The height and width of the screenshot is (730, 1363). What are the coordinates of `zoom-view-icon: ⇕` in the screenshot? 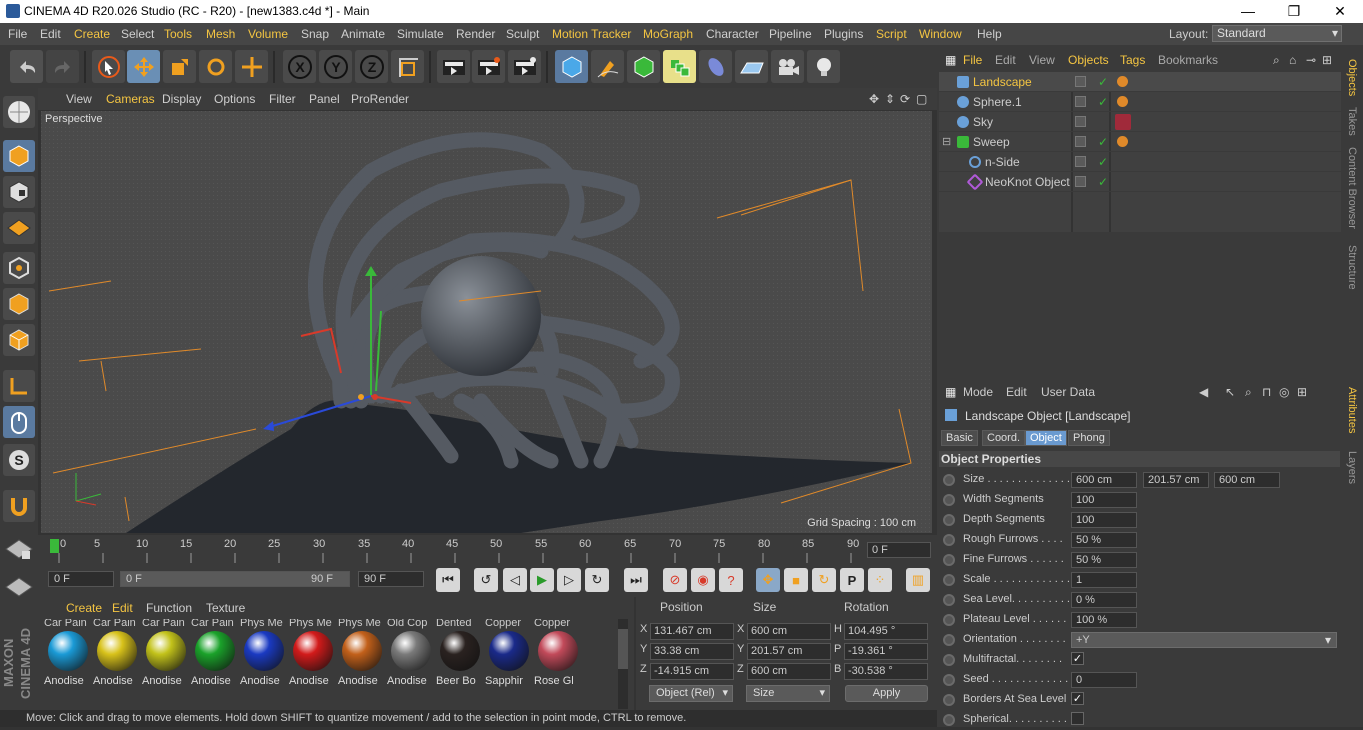 It's located at (890, 99).